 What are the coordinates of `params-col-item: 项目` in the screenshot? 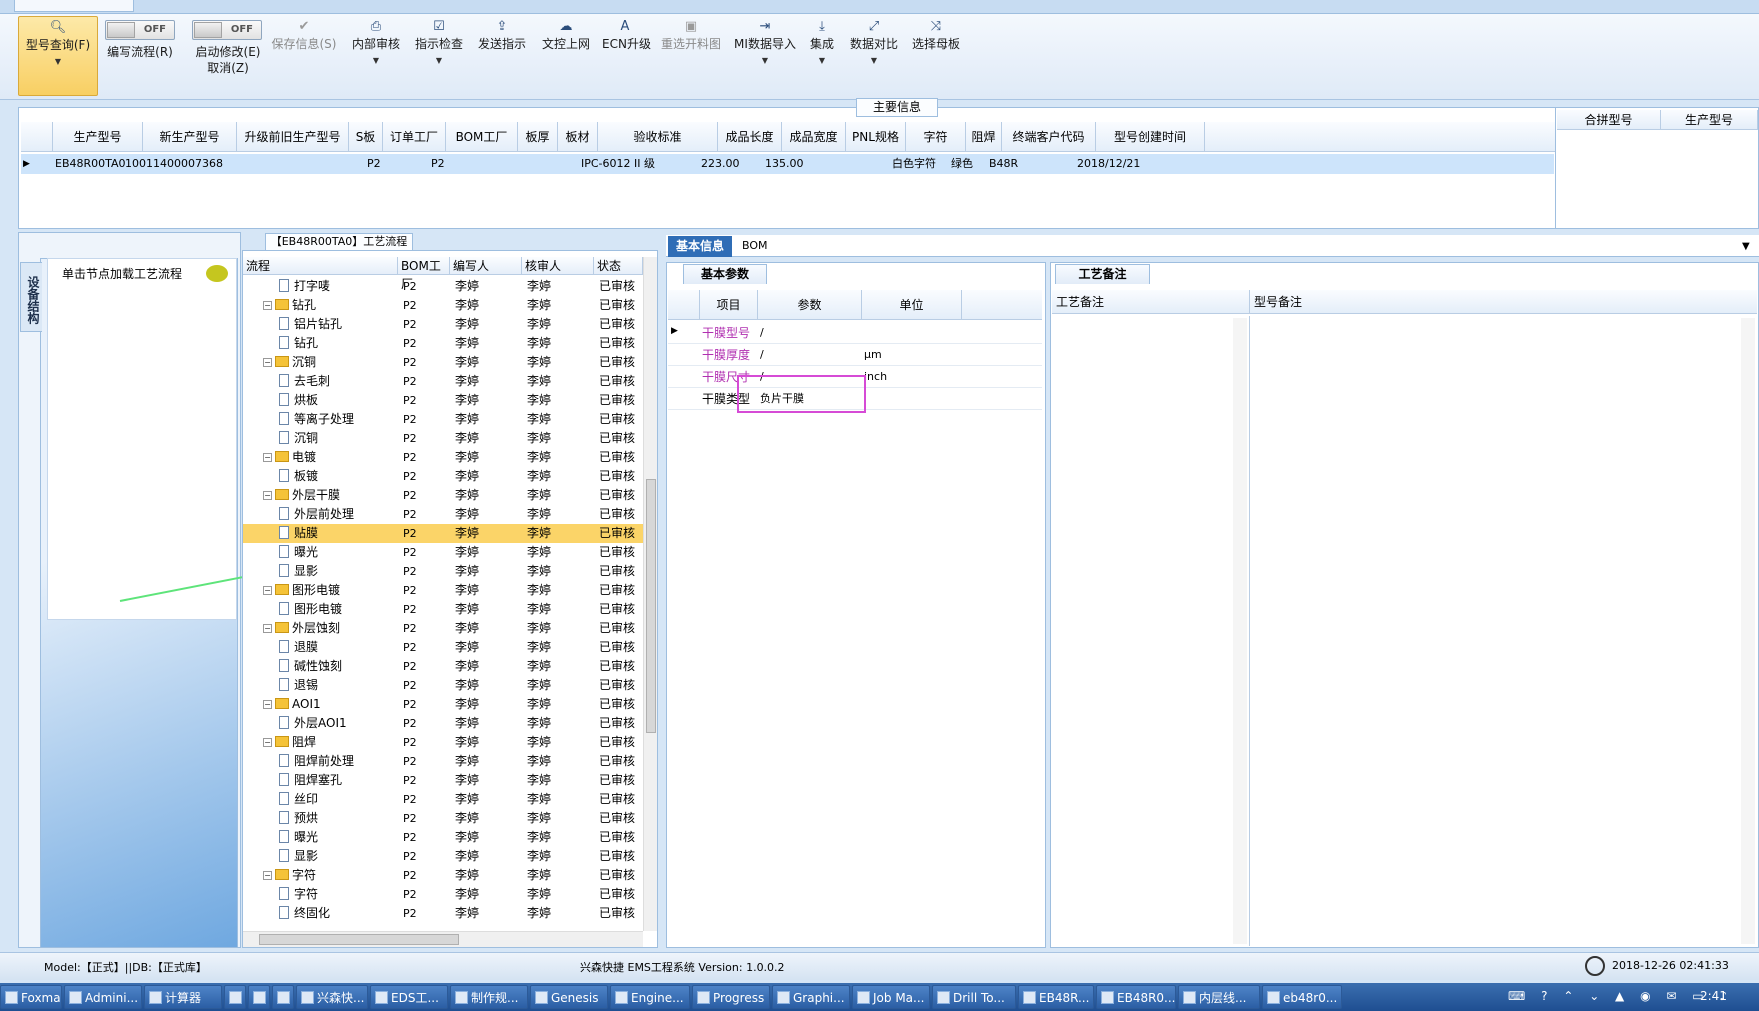 It's located at (729, 305).